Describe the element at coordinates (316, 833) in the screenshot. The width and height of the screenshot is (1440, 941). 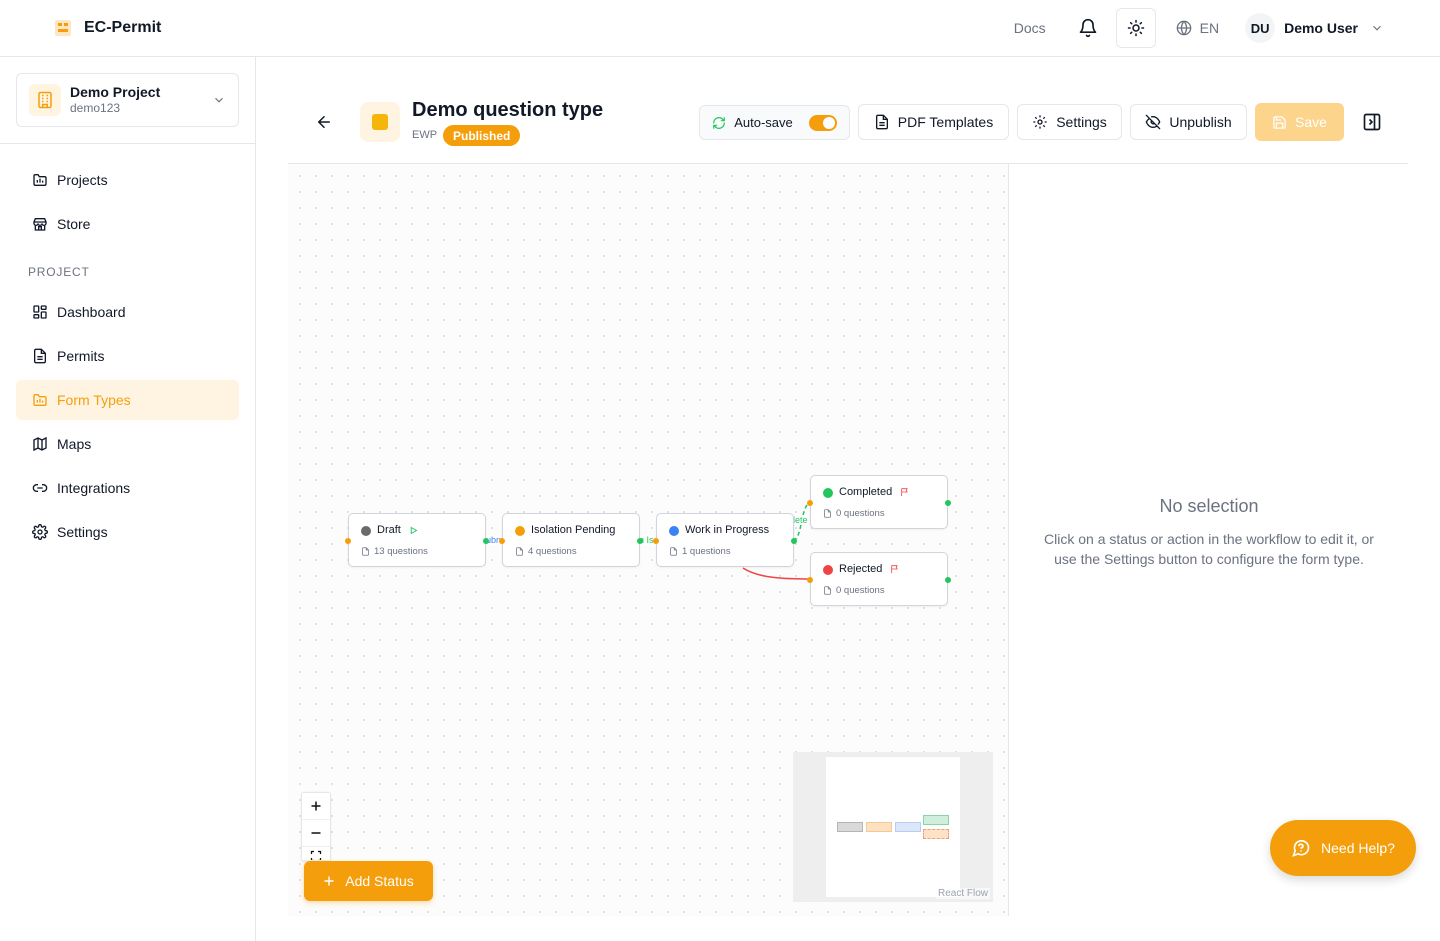
I see `zoom-out-button` at that location.